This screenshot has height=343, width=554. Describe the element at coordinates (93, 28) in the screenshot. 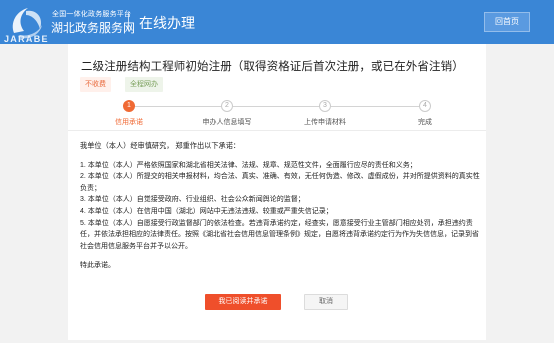

I see `logo-site-name: 湖北政务服务网` at that location.